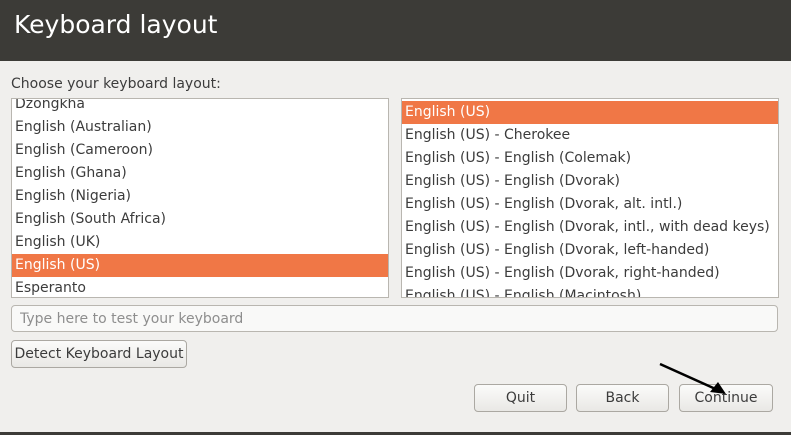  I want to click on layout-list-item: English (UK), so click(200, 242).